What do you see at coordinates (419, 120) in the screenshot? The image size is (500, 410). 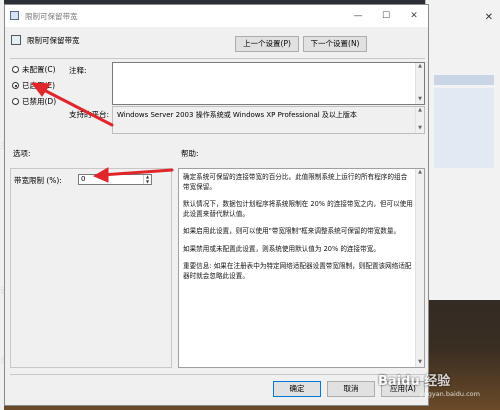 I see `support-scrollbar: ▲ ▼` at bounding box center [419, 120].